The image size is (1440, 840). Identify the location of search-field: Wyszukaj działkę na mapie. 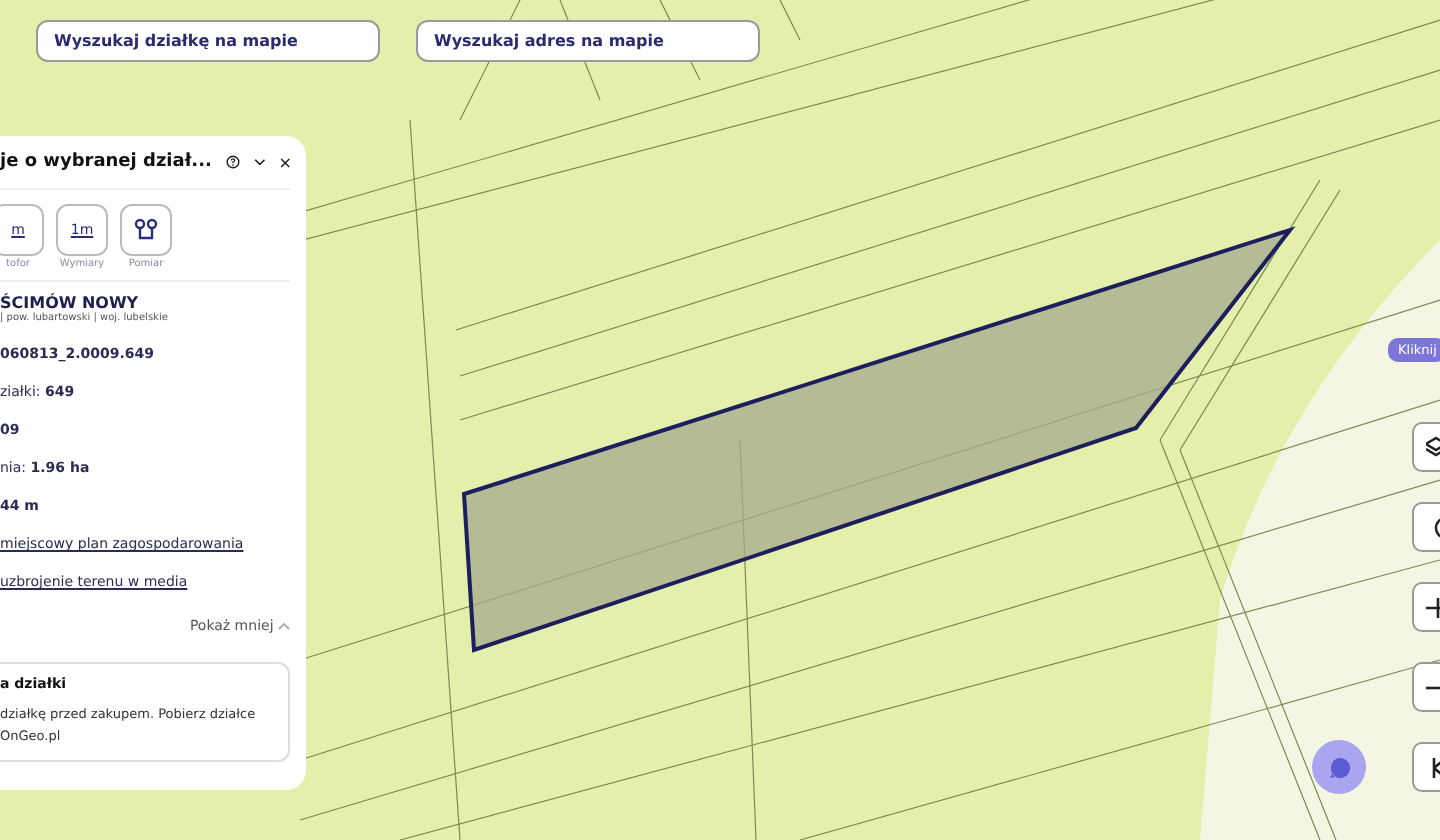
(208, 41).